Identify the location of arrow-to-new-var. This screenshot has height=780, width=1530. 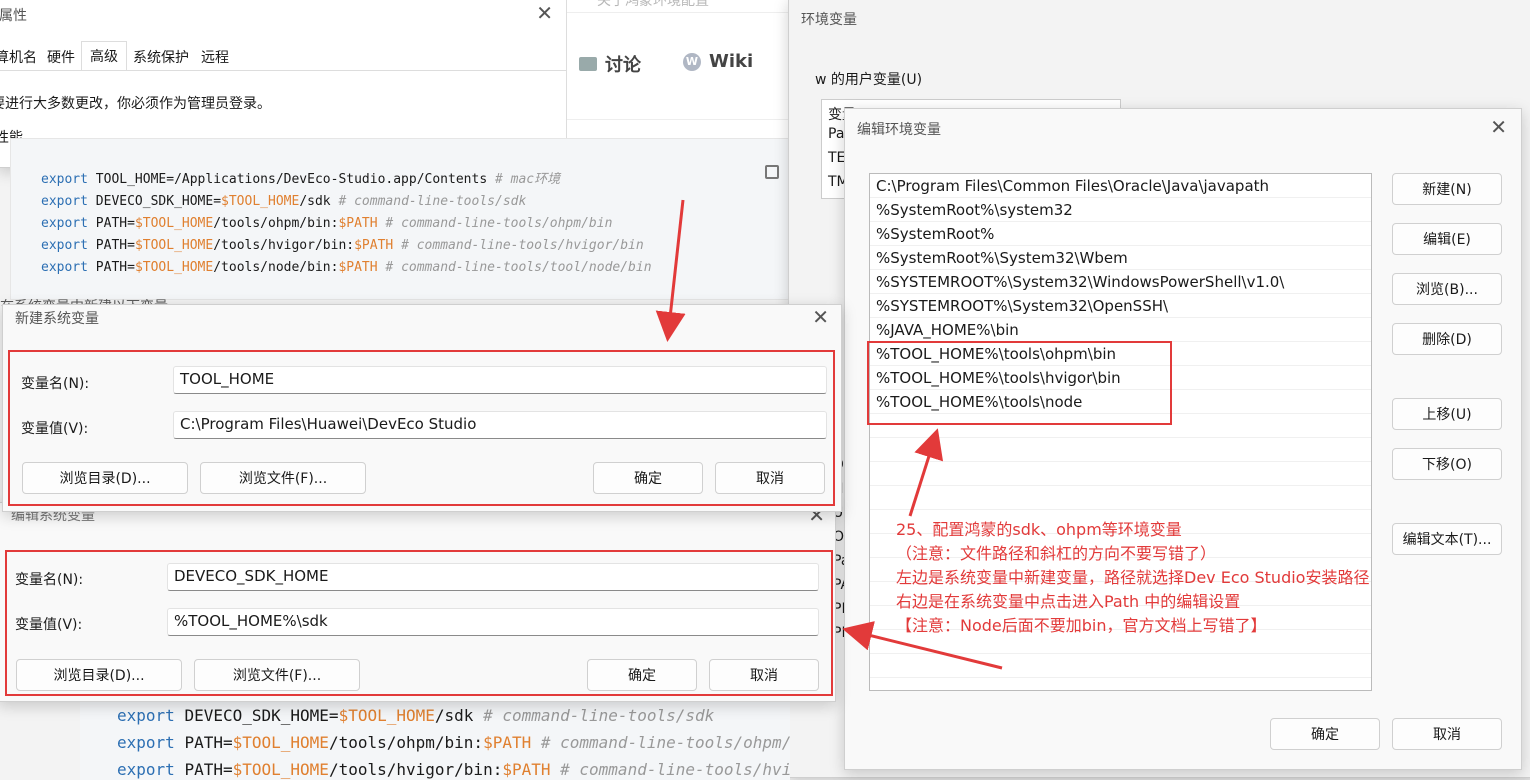
(670, 270).